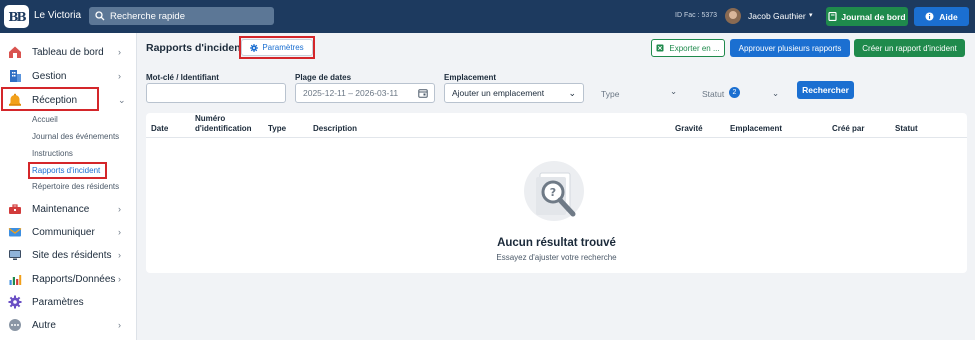  What do you see at coordinates (929, 16) in the screenshot?
I see `info-icon` at bounding box center [929, 16].